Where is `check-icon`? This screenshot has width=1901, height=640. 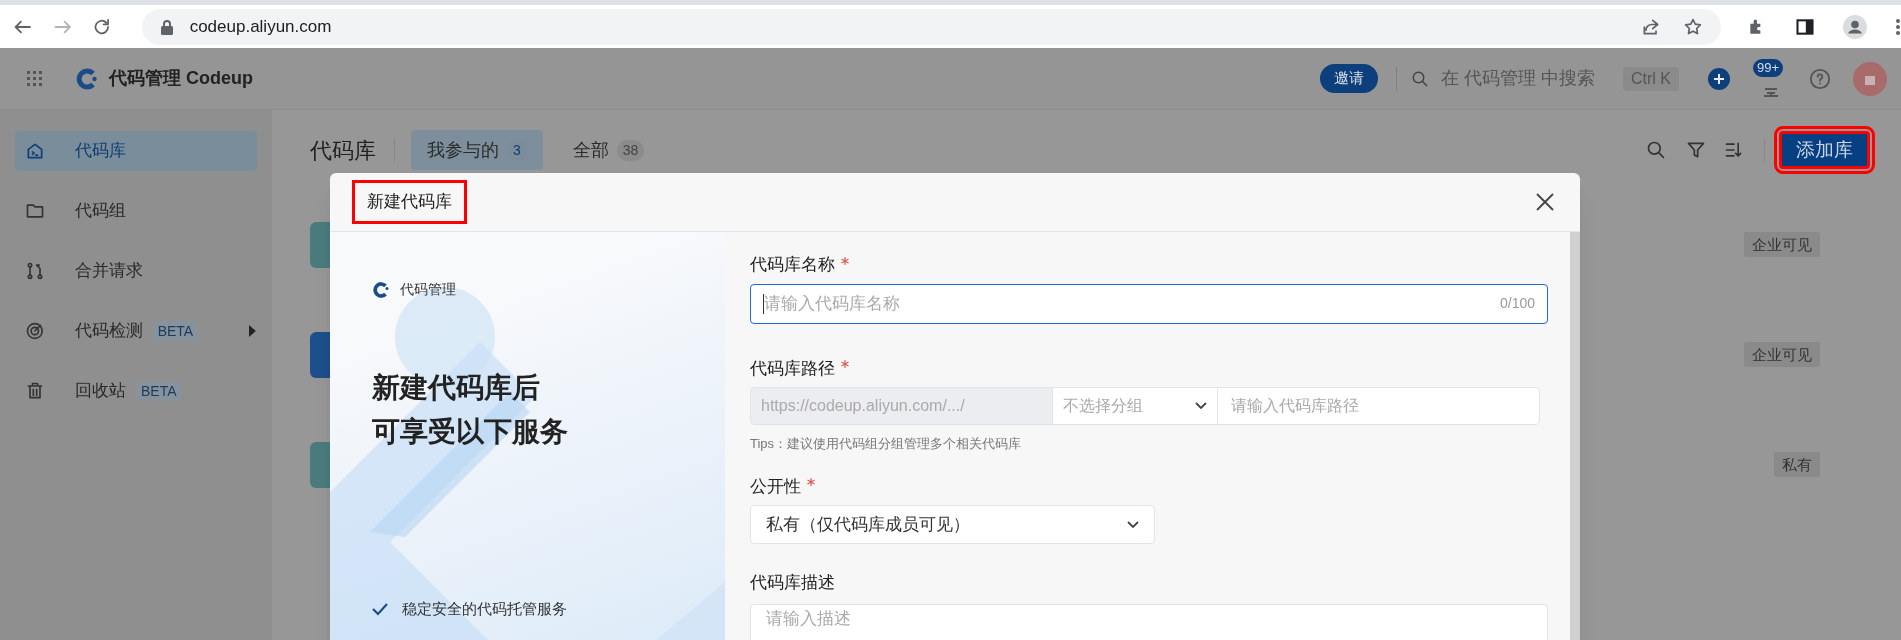
check-icon is located at coordinates (380, 609).